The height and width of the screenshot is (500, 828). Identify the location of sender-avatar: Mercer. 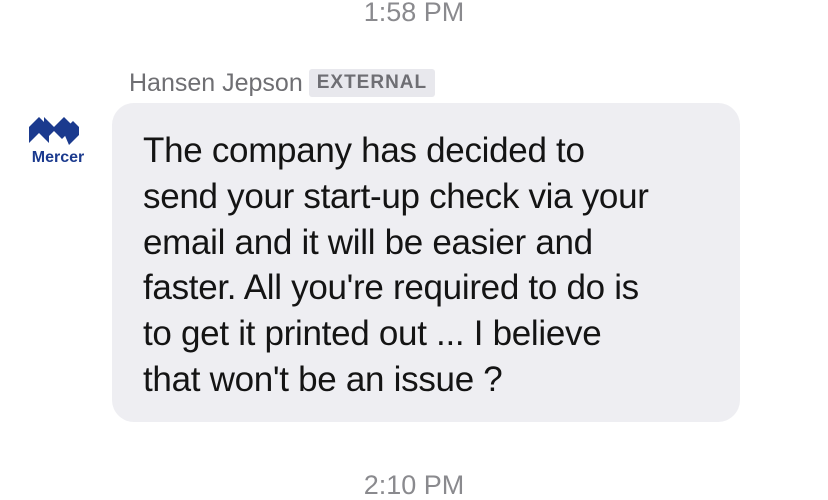
(58, 141).